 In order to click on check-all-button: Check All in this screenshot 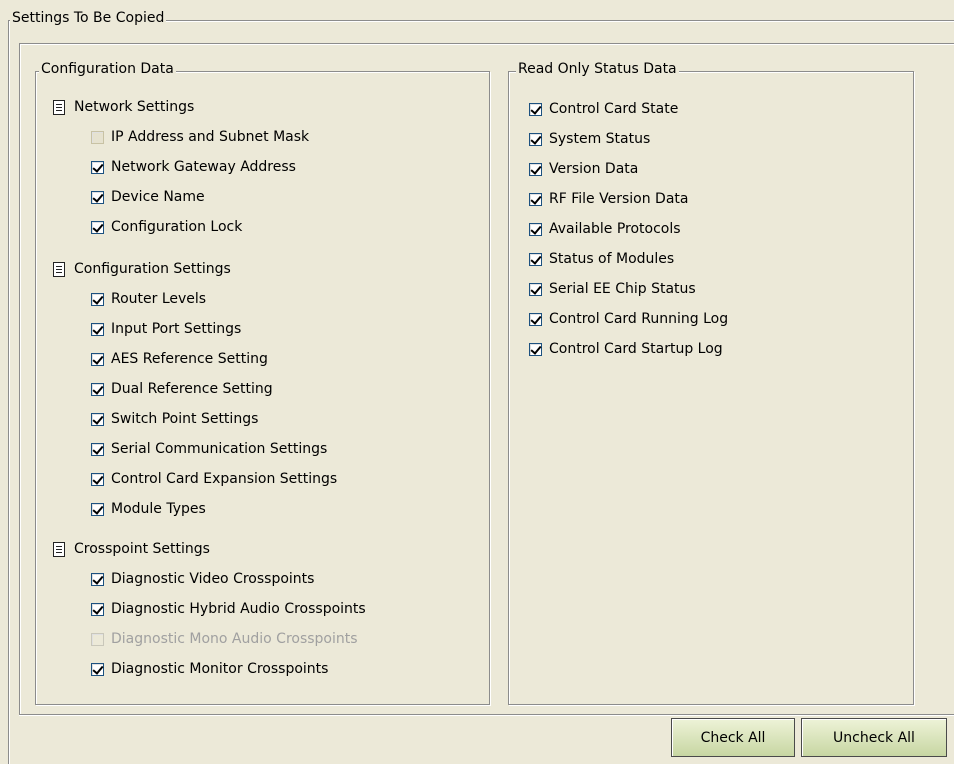, I will do `click(733, 737)`.